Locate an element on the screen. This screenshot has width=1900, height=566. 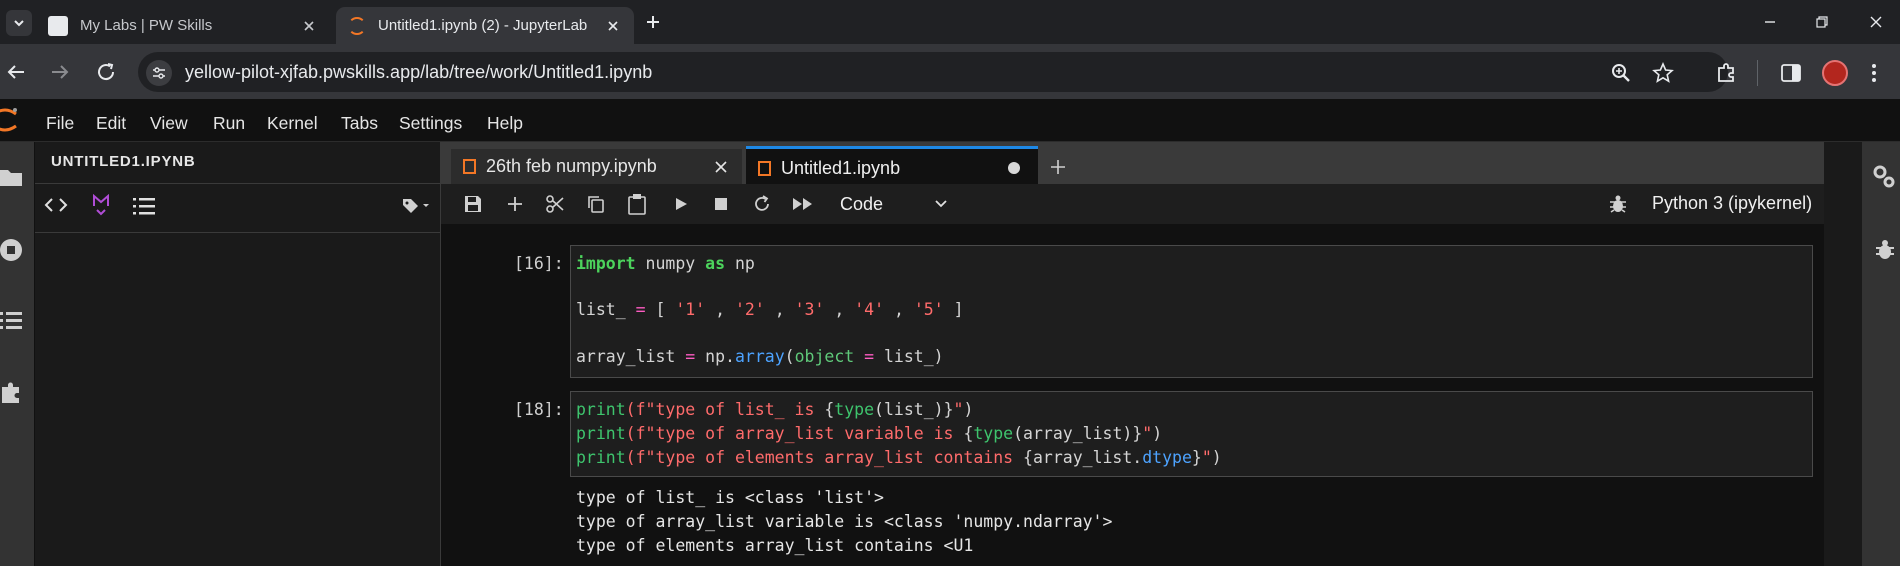
notebook-tab-untitled1: Untitled1.ipynb is located at coordinates (892, 166).